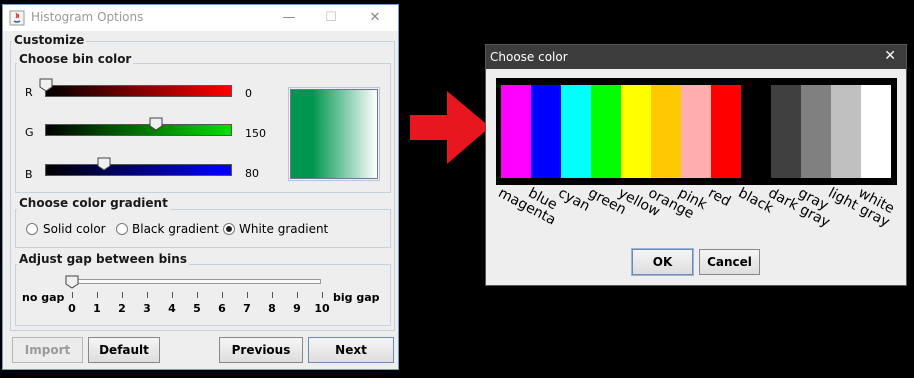  Describe the element at coordinates (636, 131) in the screenshot. I see `color-swatch-yellow` at that location.